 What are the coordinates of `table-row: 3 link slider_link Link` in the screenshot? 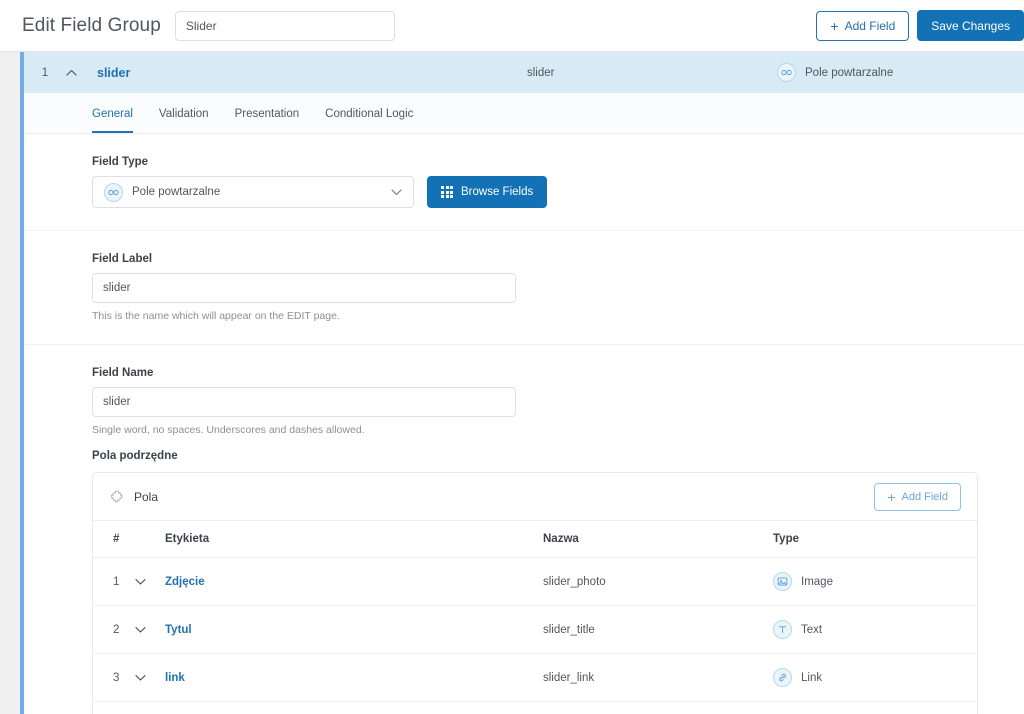 It's located at (535, 677).